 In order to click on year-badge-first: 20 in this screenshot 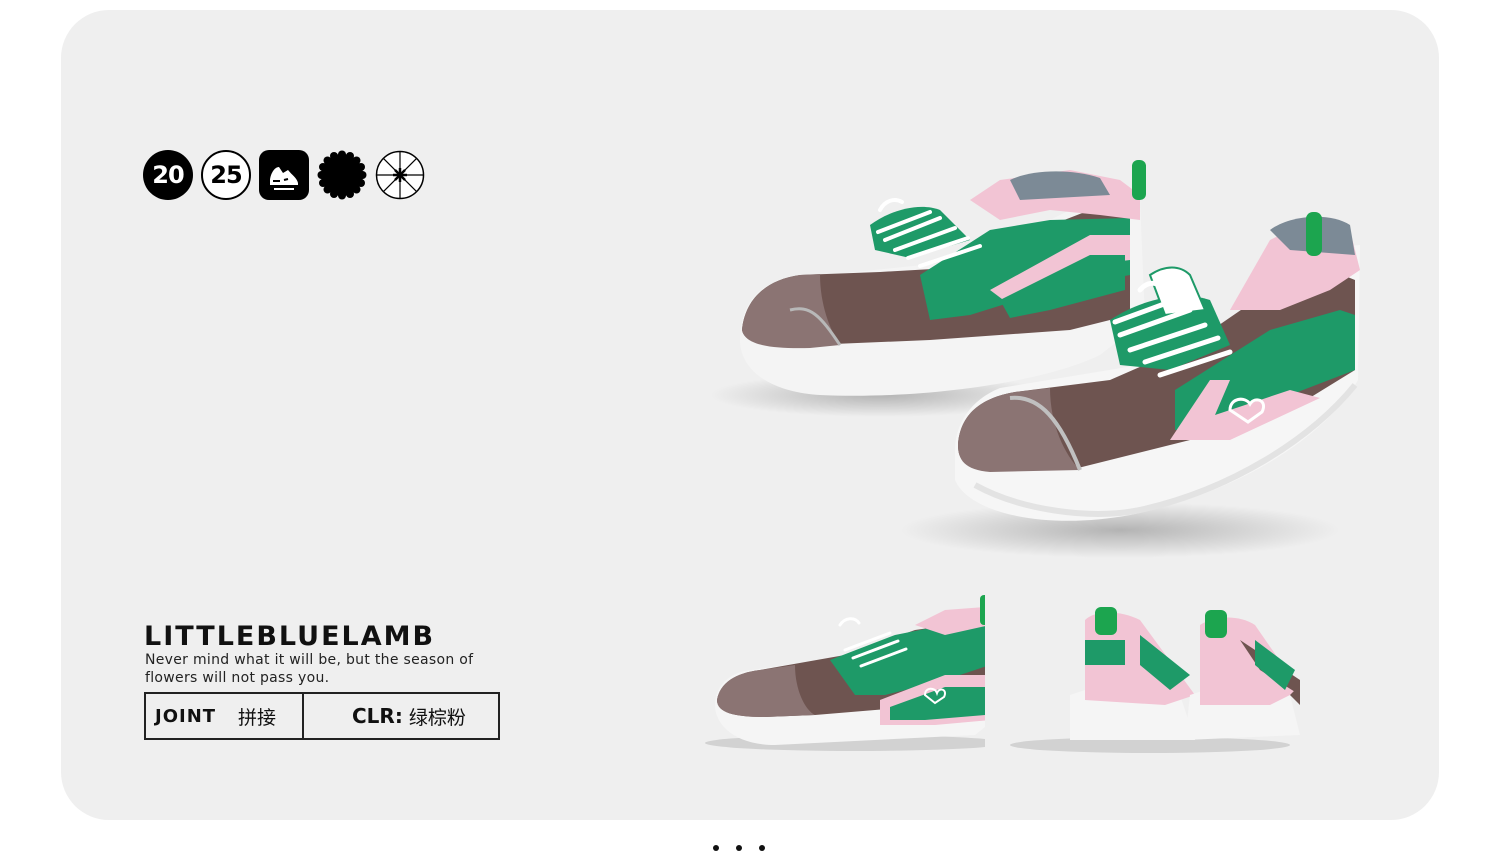, I will do `click(168, 175)`.